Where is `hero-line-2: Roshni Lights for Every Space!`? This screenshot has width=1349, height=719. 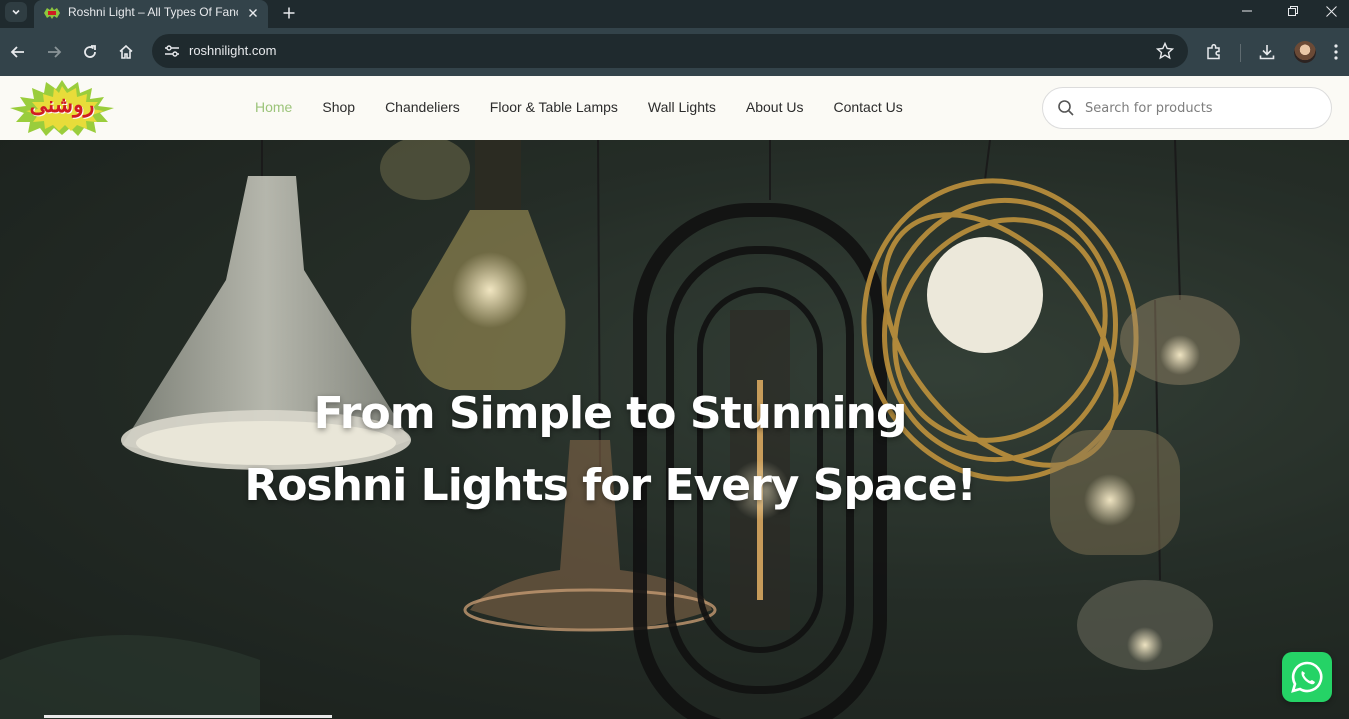
hero-line-2: Roshni Lights for Every Space! is located at coordinates (610, 485).